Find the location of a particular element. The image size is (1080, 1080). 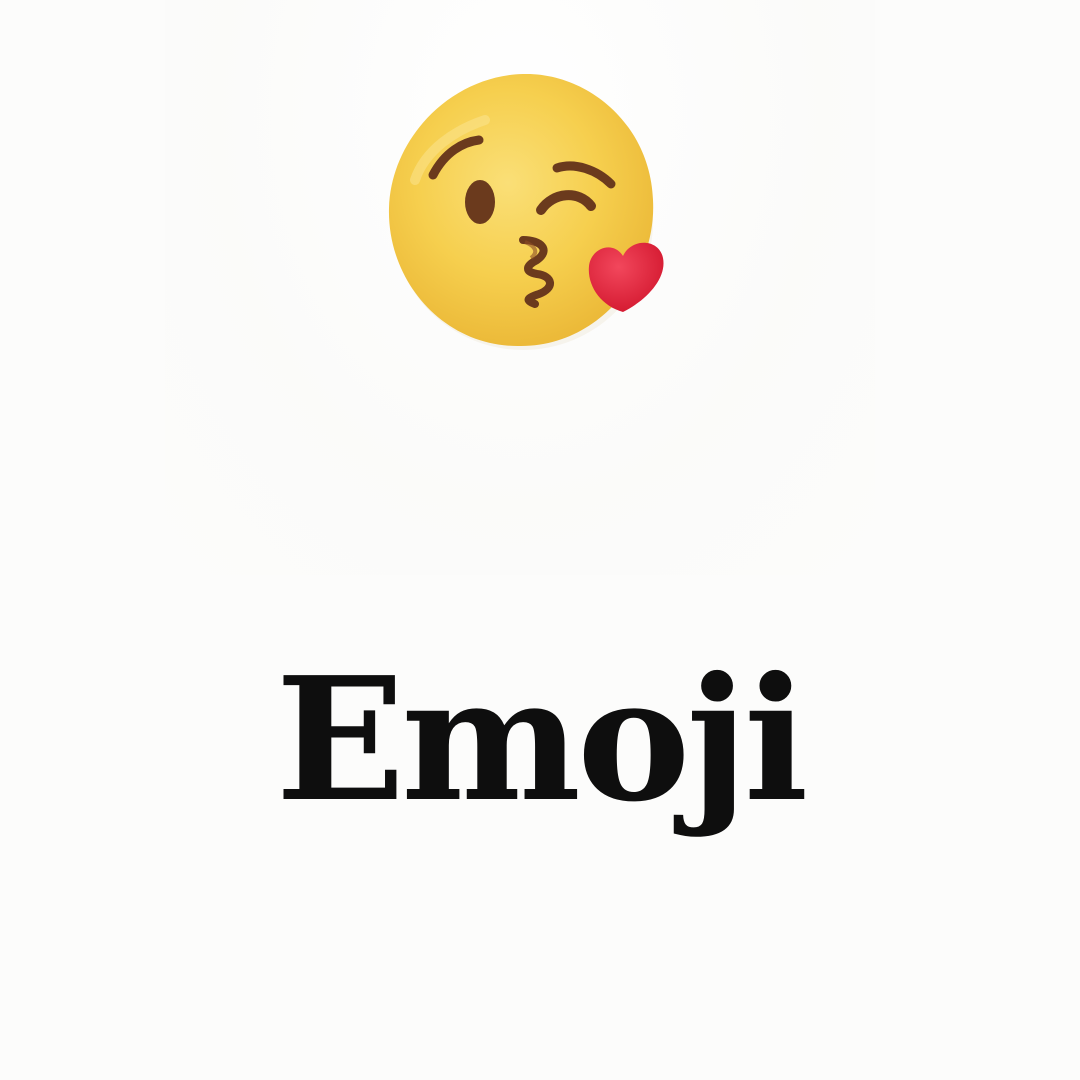

face-blowing-a-kiss-icon is located at coordinates (530, 215).